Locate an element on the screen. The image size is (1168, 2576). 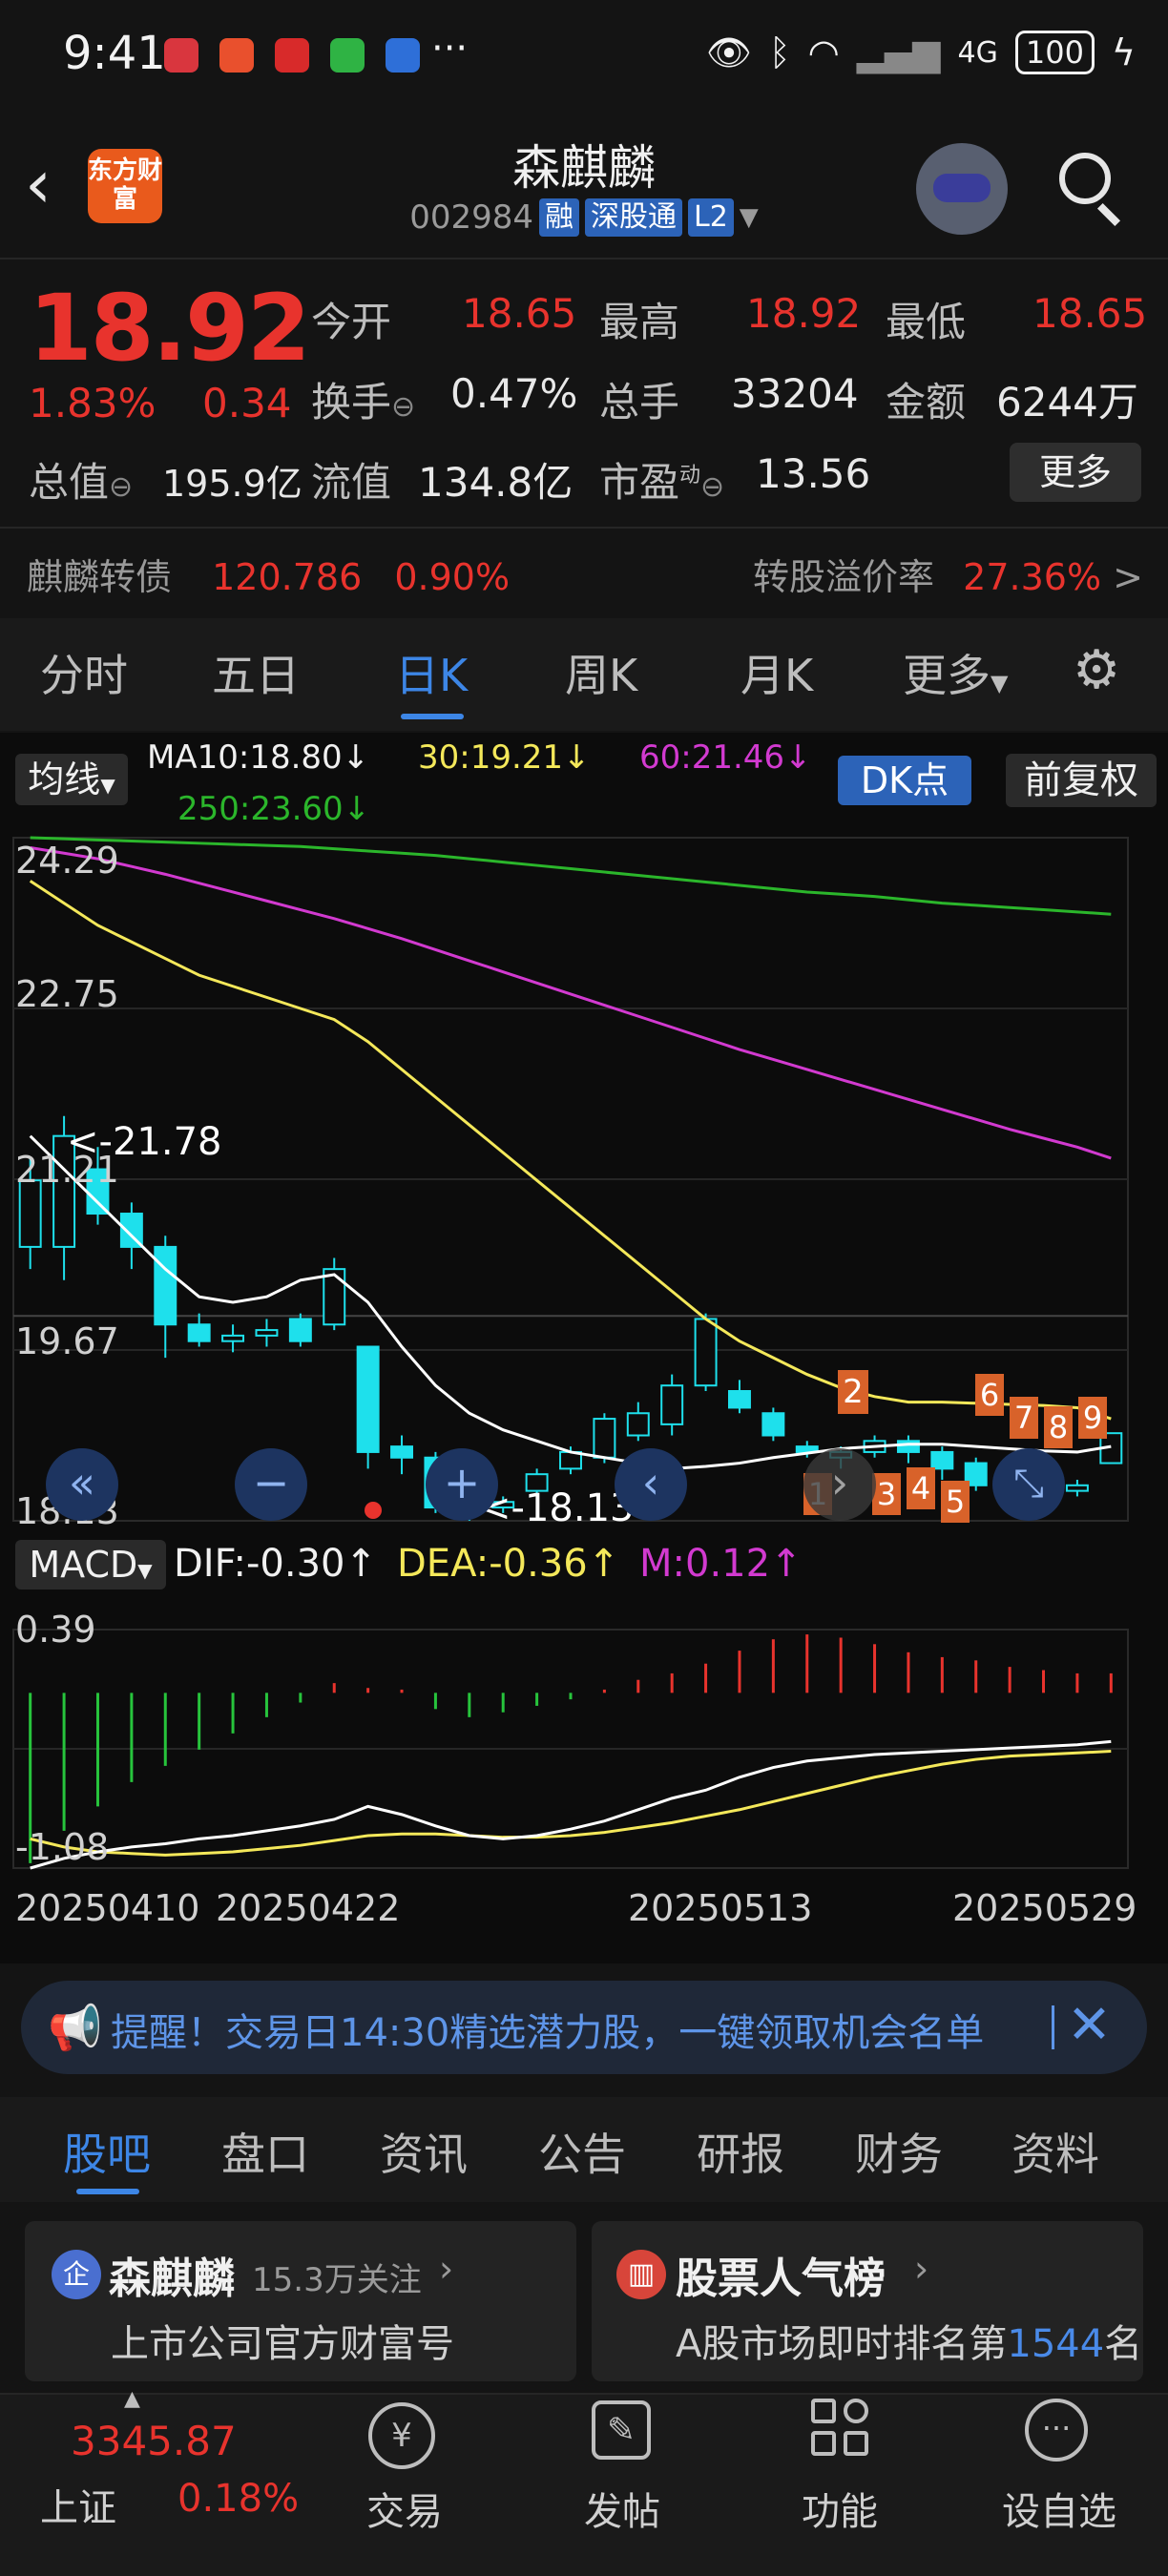
chevron-right-icon: › is located at coordinates (921, 2269).